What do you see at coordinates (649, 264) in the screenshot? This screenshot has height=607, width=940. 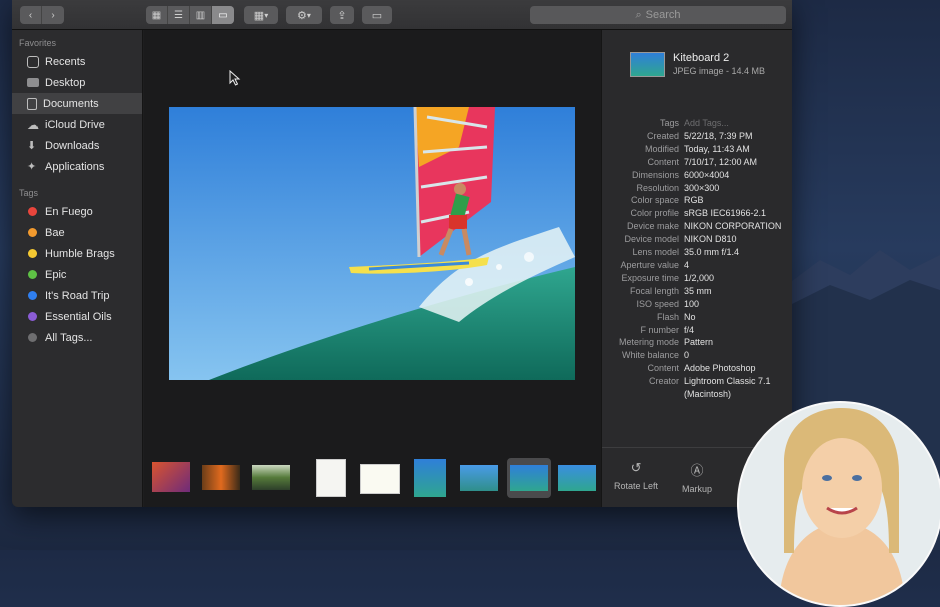 I see `metadata-key: Aperture value` at bounding box center [649, 264].